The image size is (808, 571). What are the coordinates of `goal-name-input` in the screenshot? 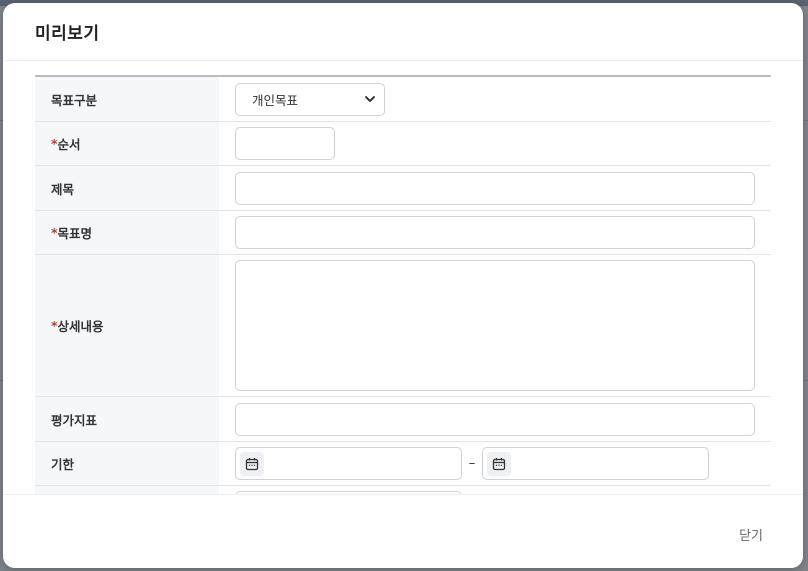 It's located at (495, 232).